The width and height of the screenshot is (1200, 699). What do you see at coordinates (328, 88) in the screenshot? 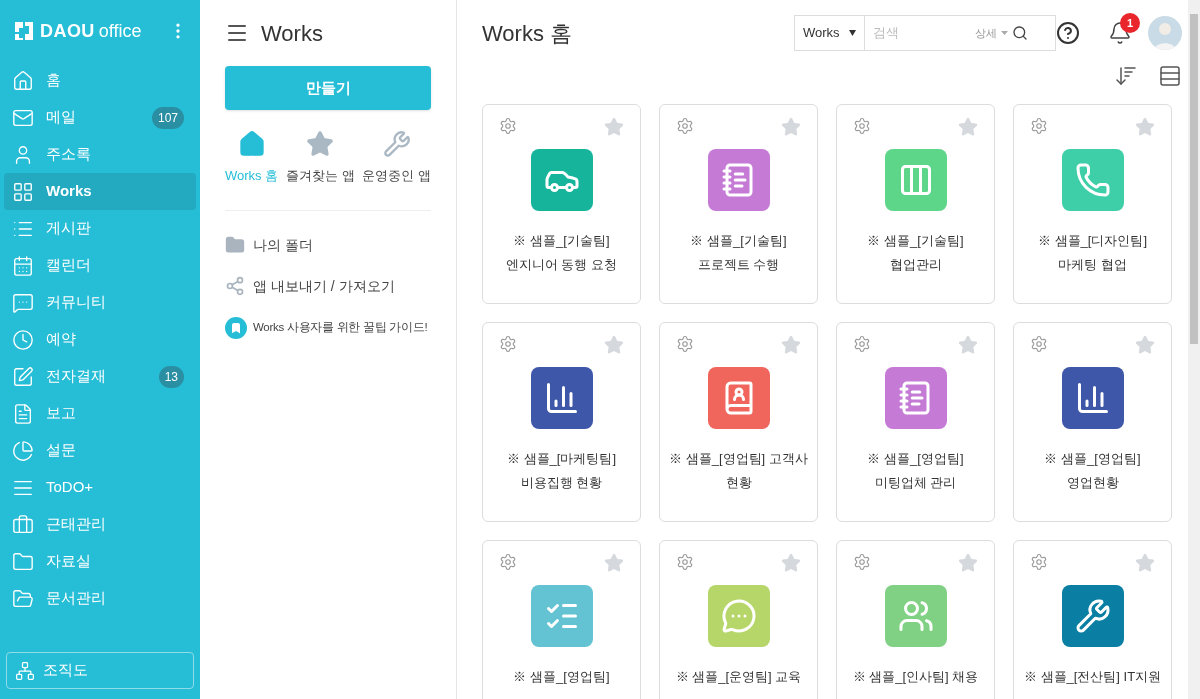
I see `create-button: 만들기` at bounding box center [328, 88].